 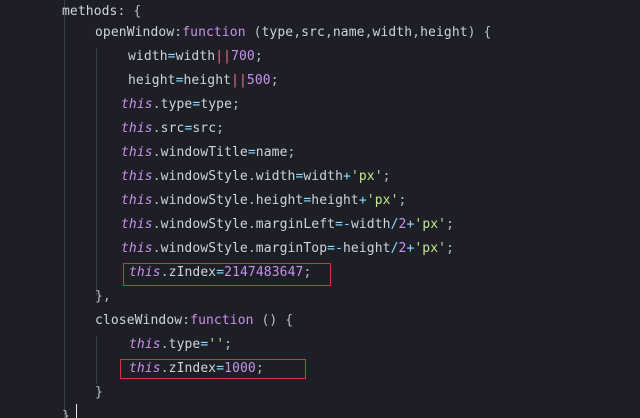 I want to click on code-line-this-style-height: this.windowStyle.height=height+'px';, so click(x=263, y=201).